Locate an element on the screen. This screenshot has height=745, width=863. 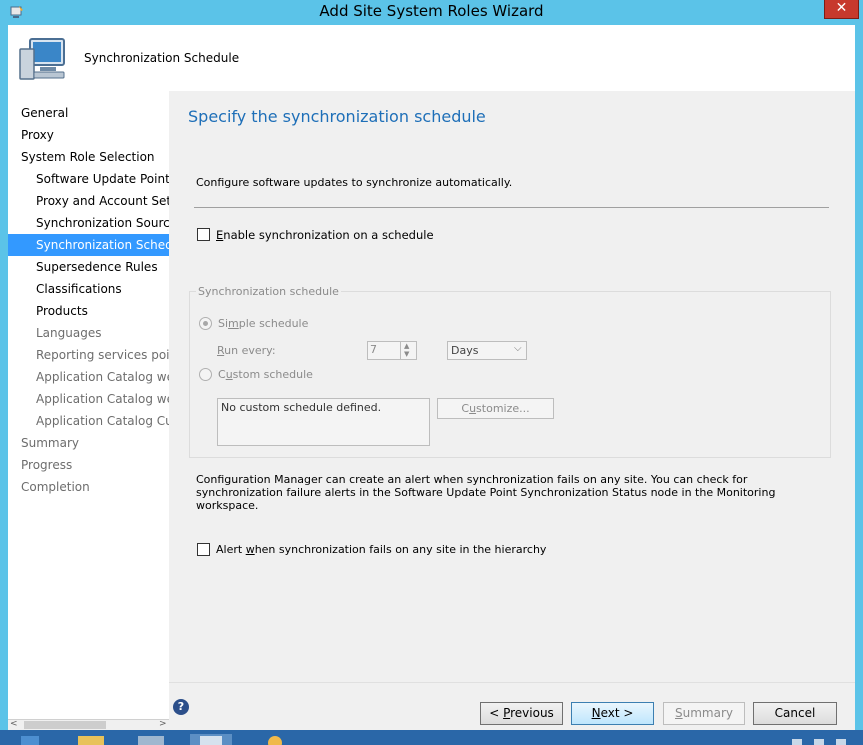
computer-wizard-icon is located at coordinates (42, 59).